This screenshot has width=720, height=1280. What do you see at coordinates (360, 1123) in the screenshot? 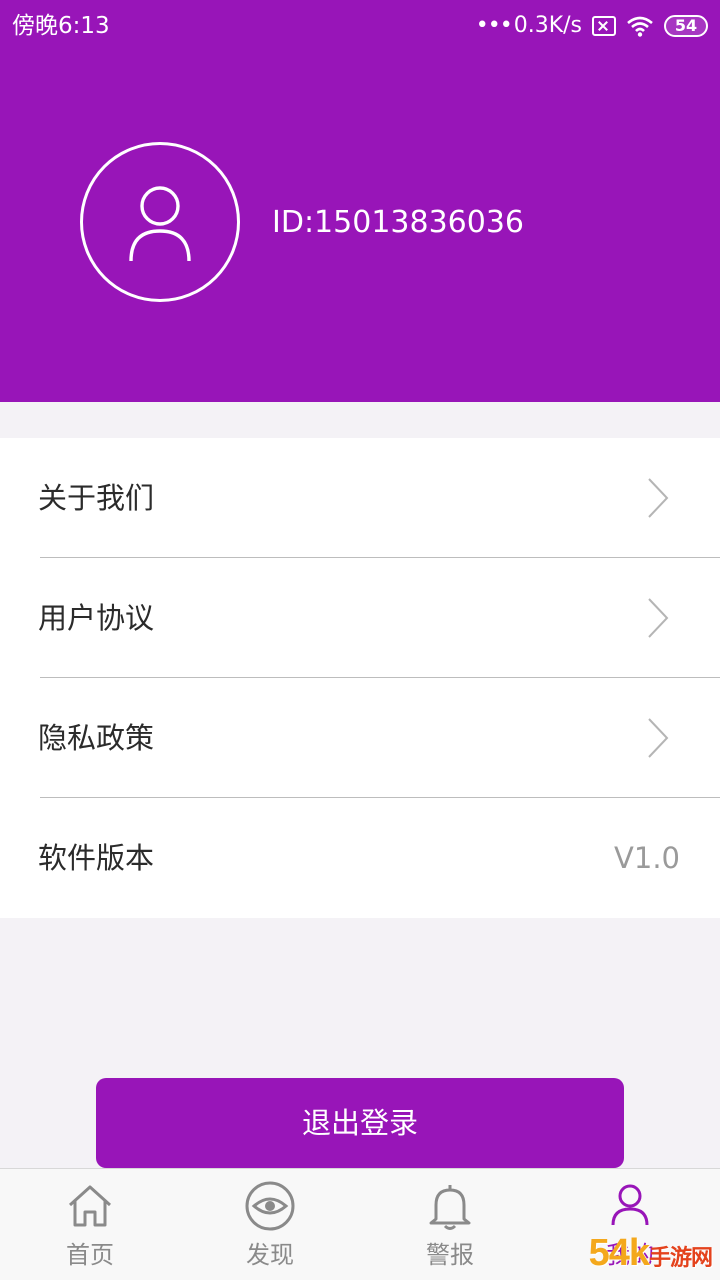
I see `logout-button: 退出登录` at bounding box center [360, 1123].